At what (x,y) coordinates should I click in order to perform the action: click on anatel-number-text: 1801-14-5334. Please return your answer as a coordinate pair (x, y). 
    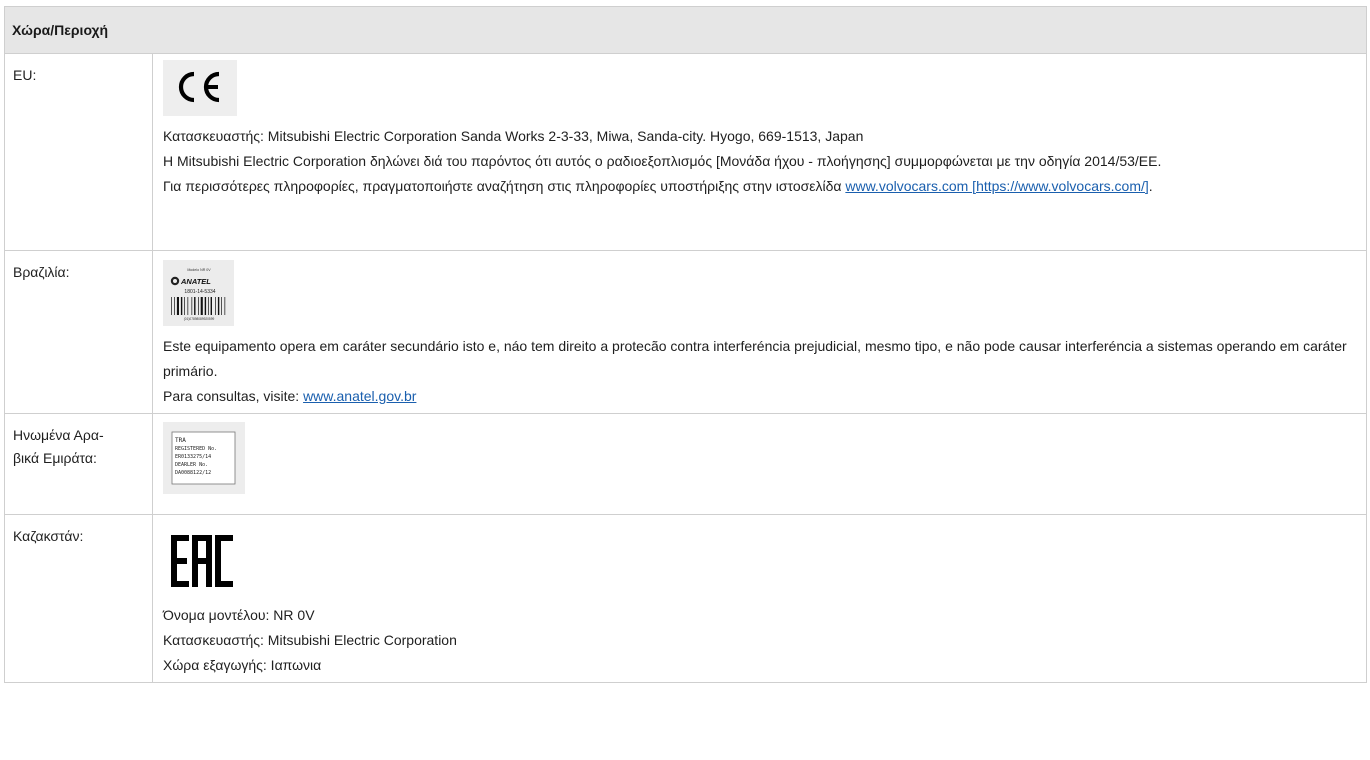
    Looking at the image, I should click on (199, 292).